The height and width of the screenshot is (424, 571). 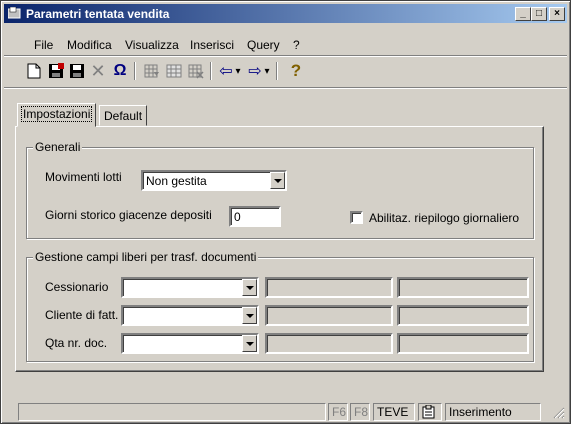 I want to click on toolbar: ✕ Ω ⇦ ▾ ⇨ ▾ ?, so click(x=284, y=72).